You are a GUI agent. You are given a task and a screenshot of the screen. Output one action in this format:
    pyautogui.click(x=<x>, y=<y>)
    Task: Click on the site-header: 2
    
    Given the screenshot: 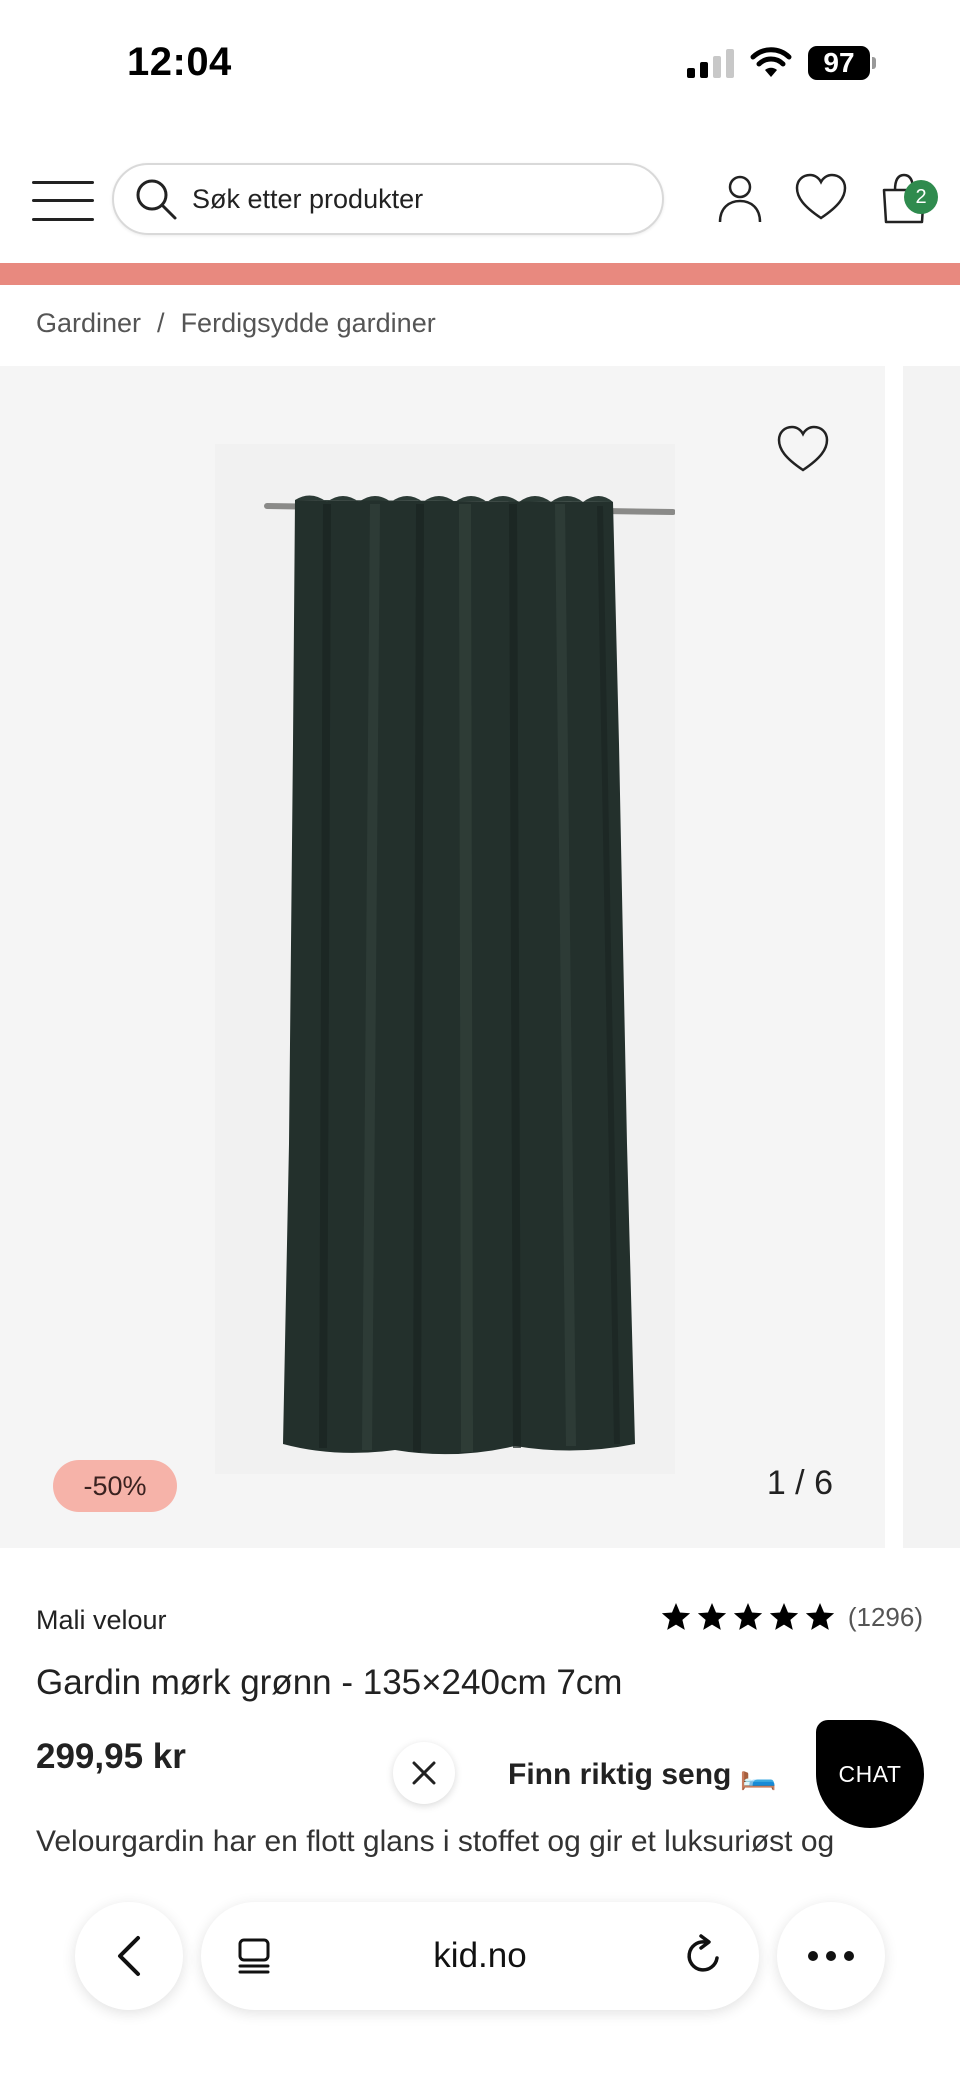 What is the action you would take?
    pyautogui.click(x=480, y=205)
    